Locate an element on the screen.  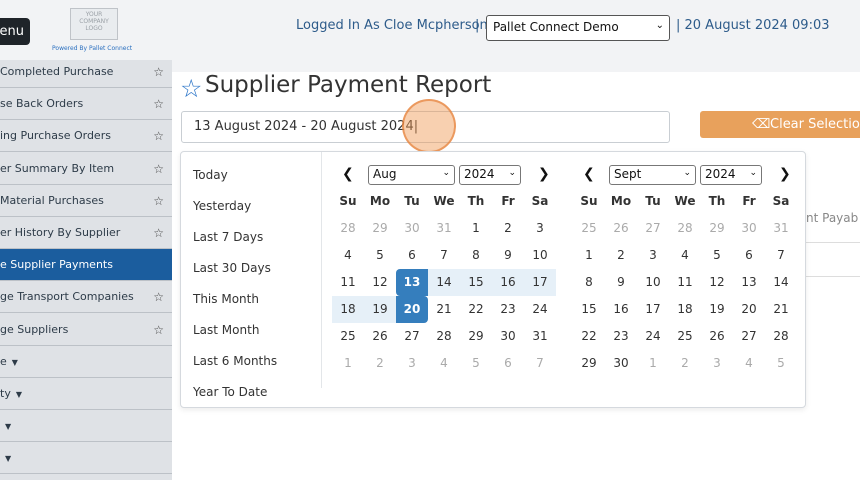
range-option: Last 6 Months is located at coordinates (235, 361).